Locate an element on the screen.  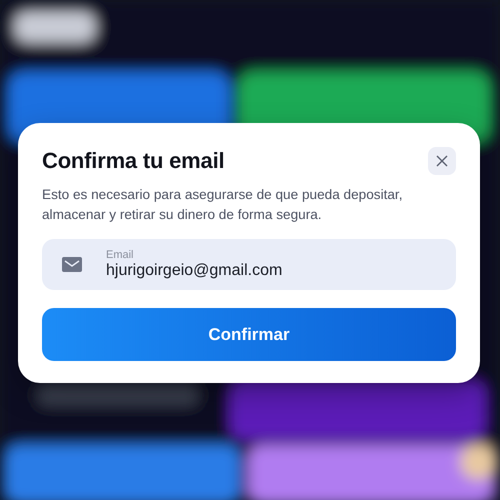
envelope-icon is located at coordinates (72, 264).